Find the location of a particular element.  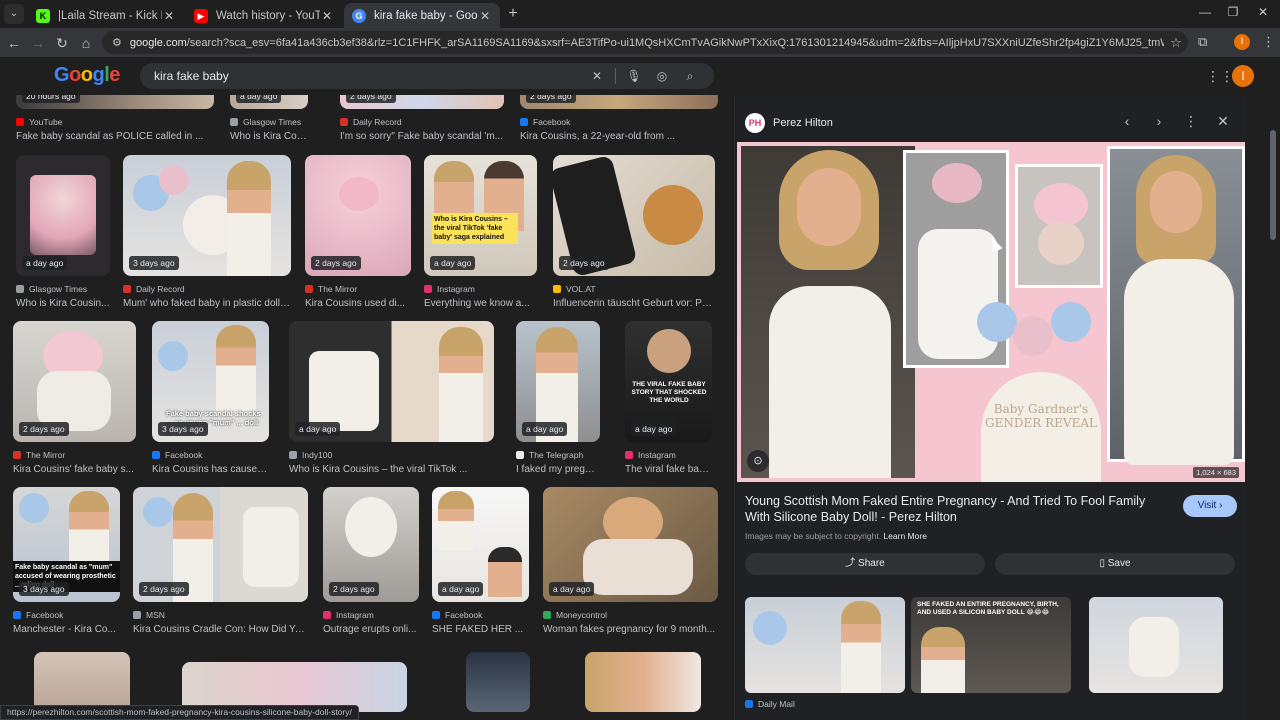

visit-button: Visit › is located at coordinates (1210, 506).